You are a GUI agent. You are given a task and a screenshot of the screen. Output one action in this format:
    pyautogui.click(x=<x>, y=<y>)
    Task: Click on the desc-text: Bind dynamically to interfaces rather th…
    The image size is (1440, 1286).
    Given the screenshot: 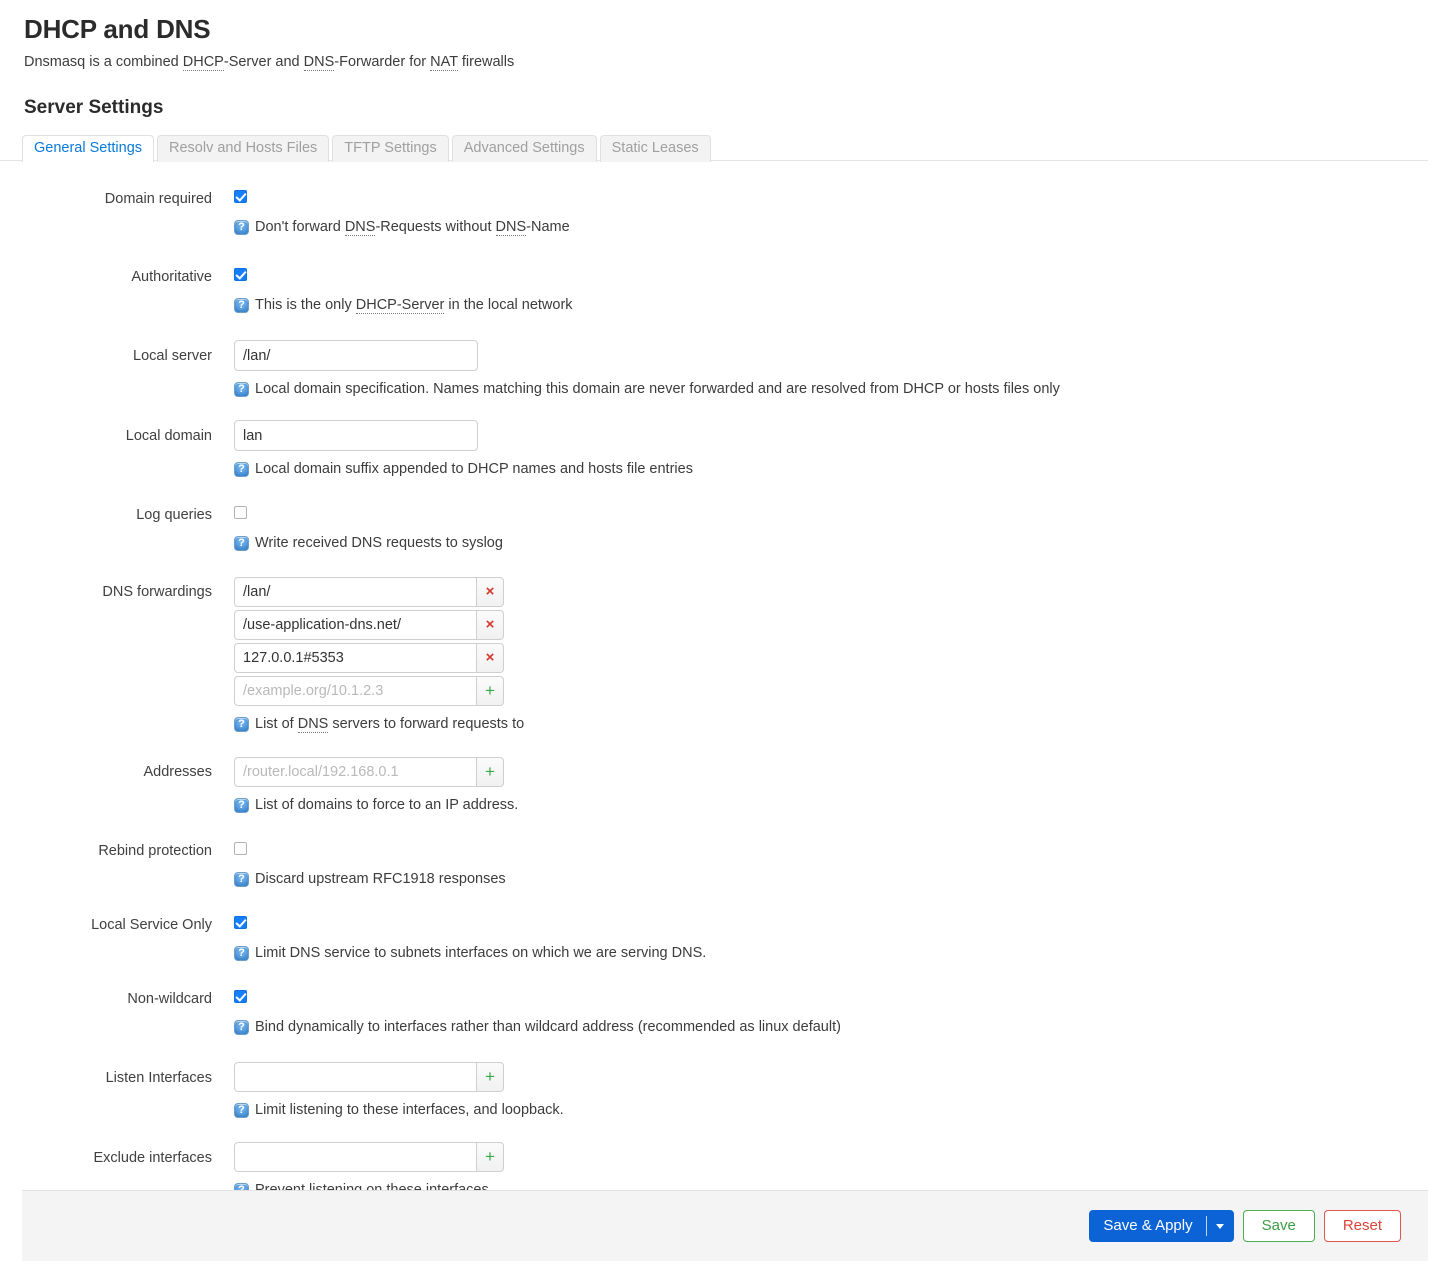 What is the action you would take?
    pyautogui.click(x=548, y=1027)
    